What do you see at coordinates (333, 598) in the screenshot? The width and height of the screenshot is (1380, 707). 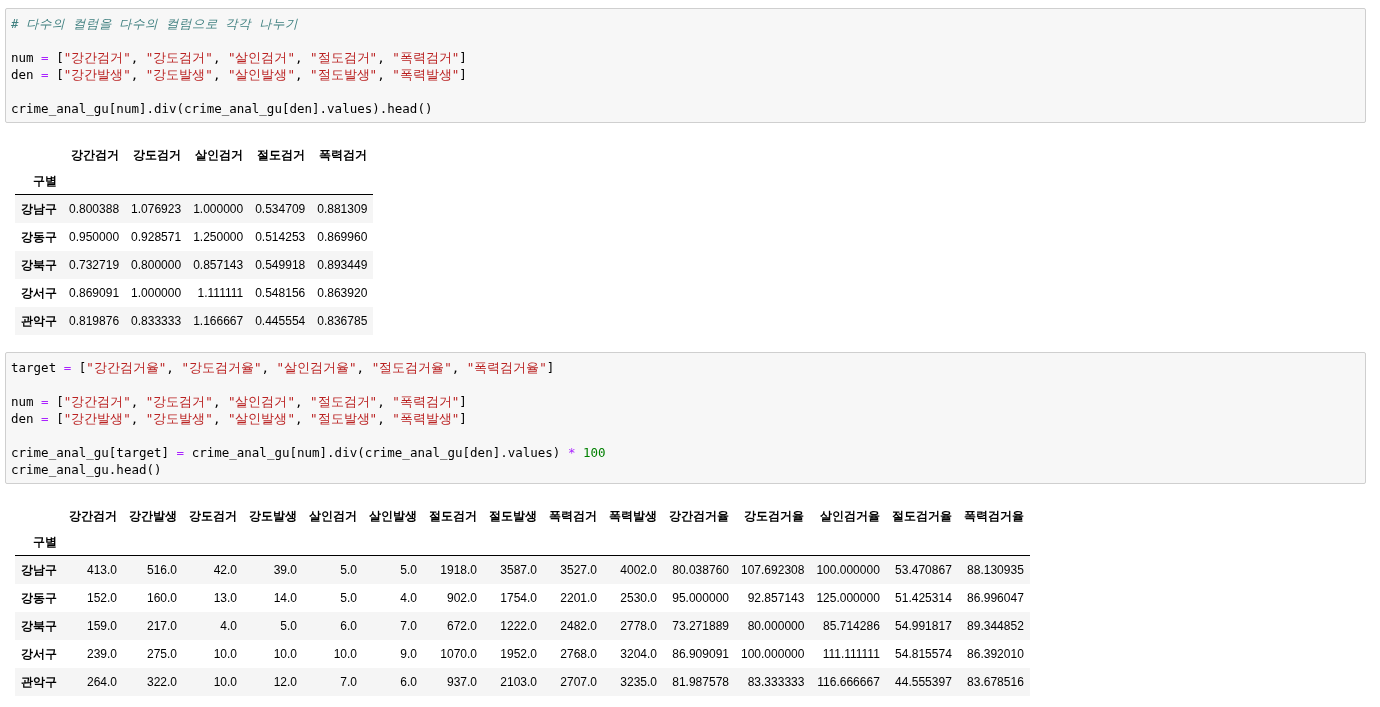 I see `table-cell: 5.0` at bounding box center [333, 598].